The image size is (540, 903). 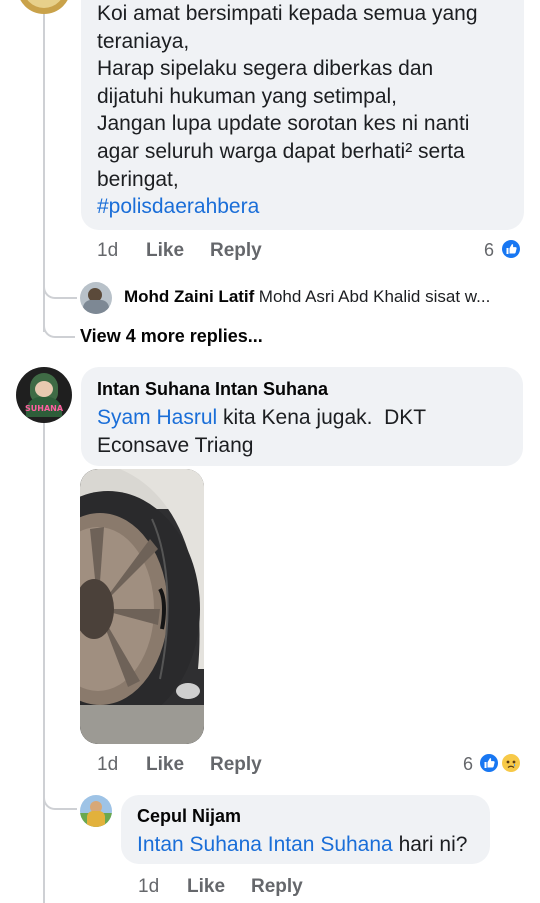 I want to click on comment-line: Harap sipelaku segera diberkas dan, so click(x=265, y=69).